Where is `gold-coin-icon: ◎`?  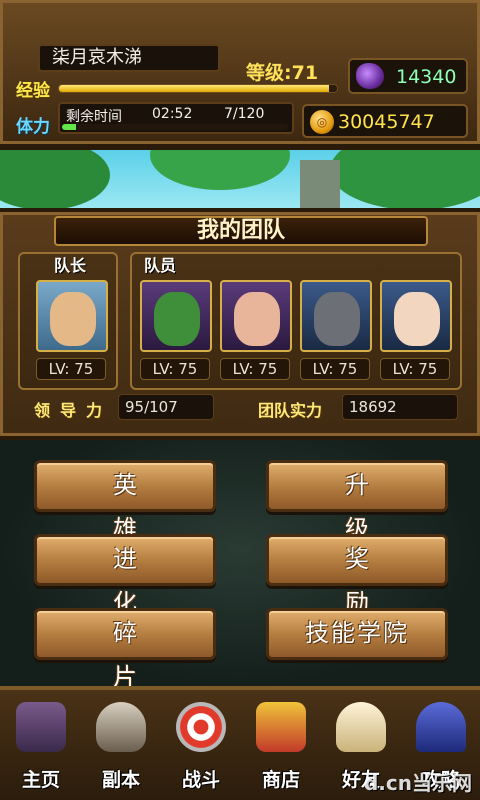
gold-coin-icon: ◎ is located at coordinates (322, 122).